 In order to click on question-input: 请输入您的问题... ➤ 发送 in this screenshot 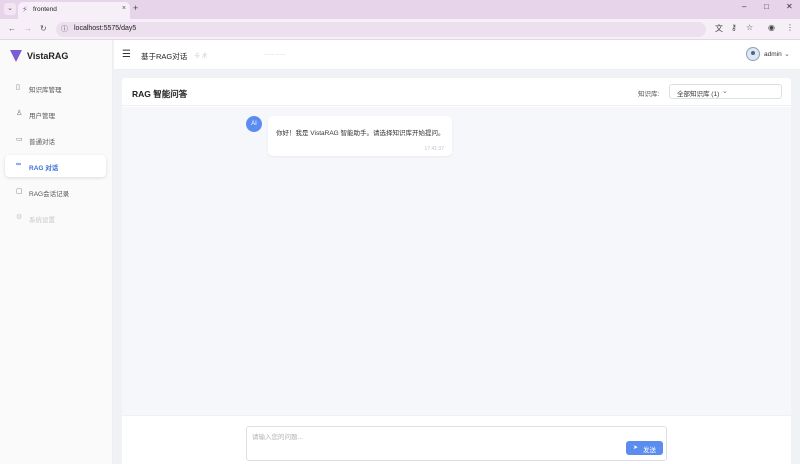, I will do `click(456, 443)`.